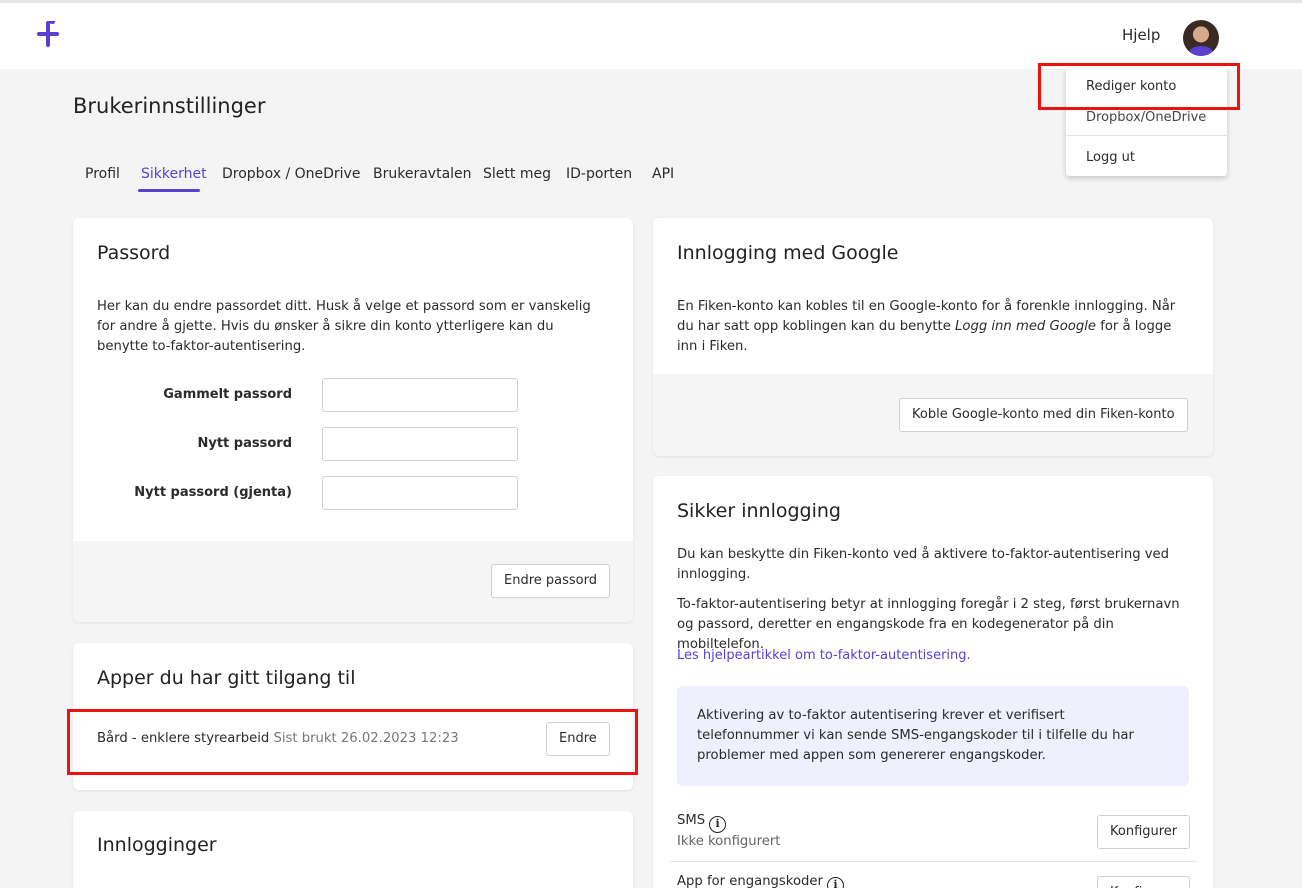  I want to click on sms-option-label: SMS, so click(691, 820).